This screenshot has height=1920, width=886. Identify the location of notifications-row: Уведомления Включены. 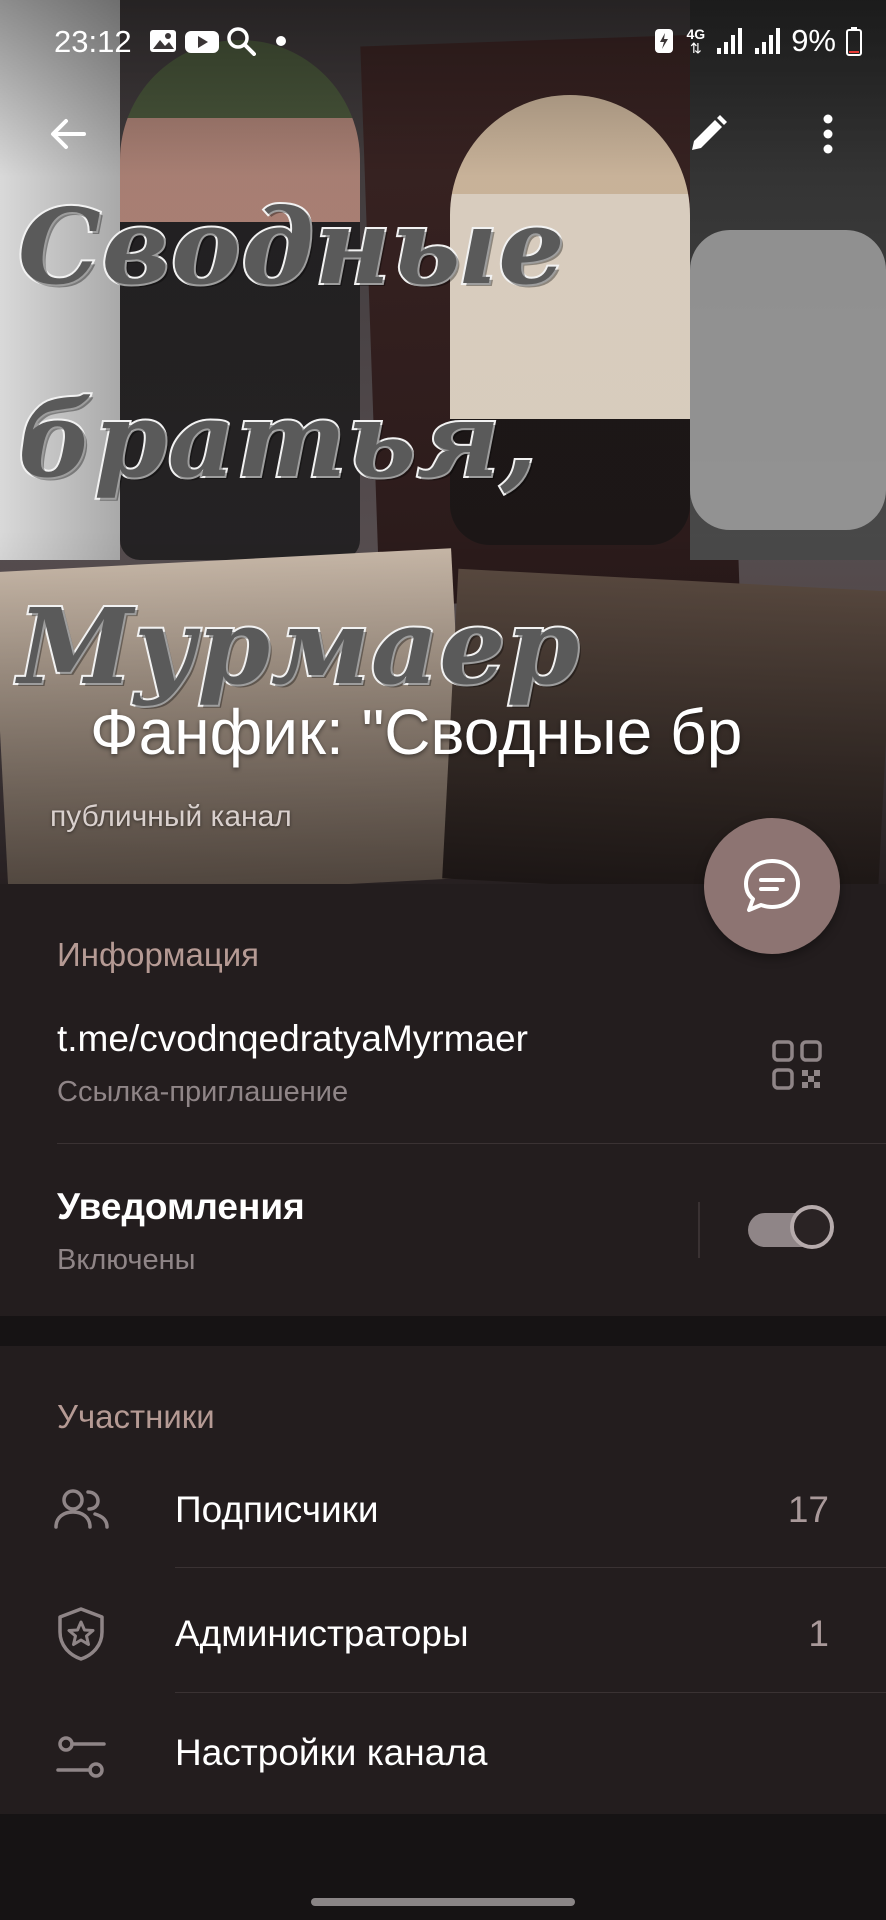
(345, 1226).